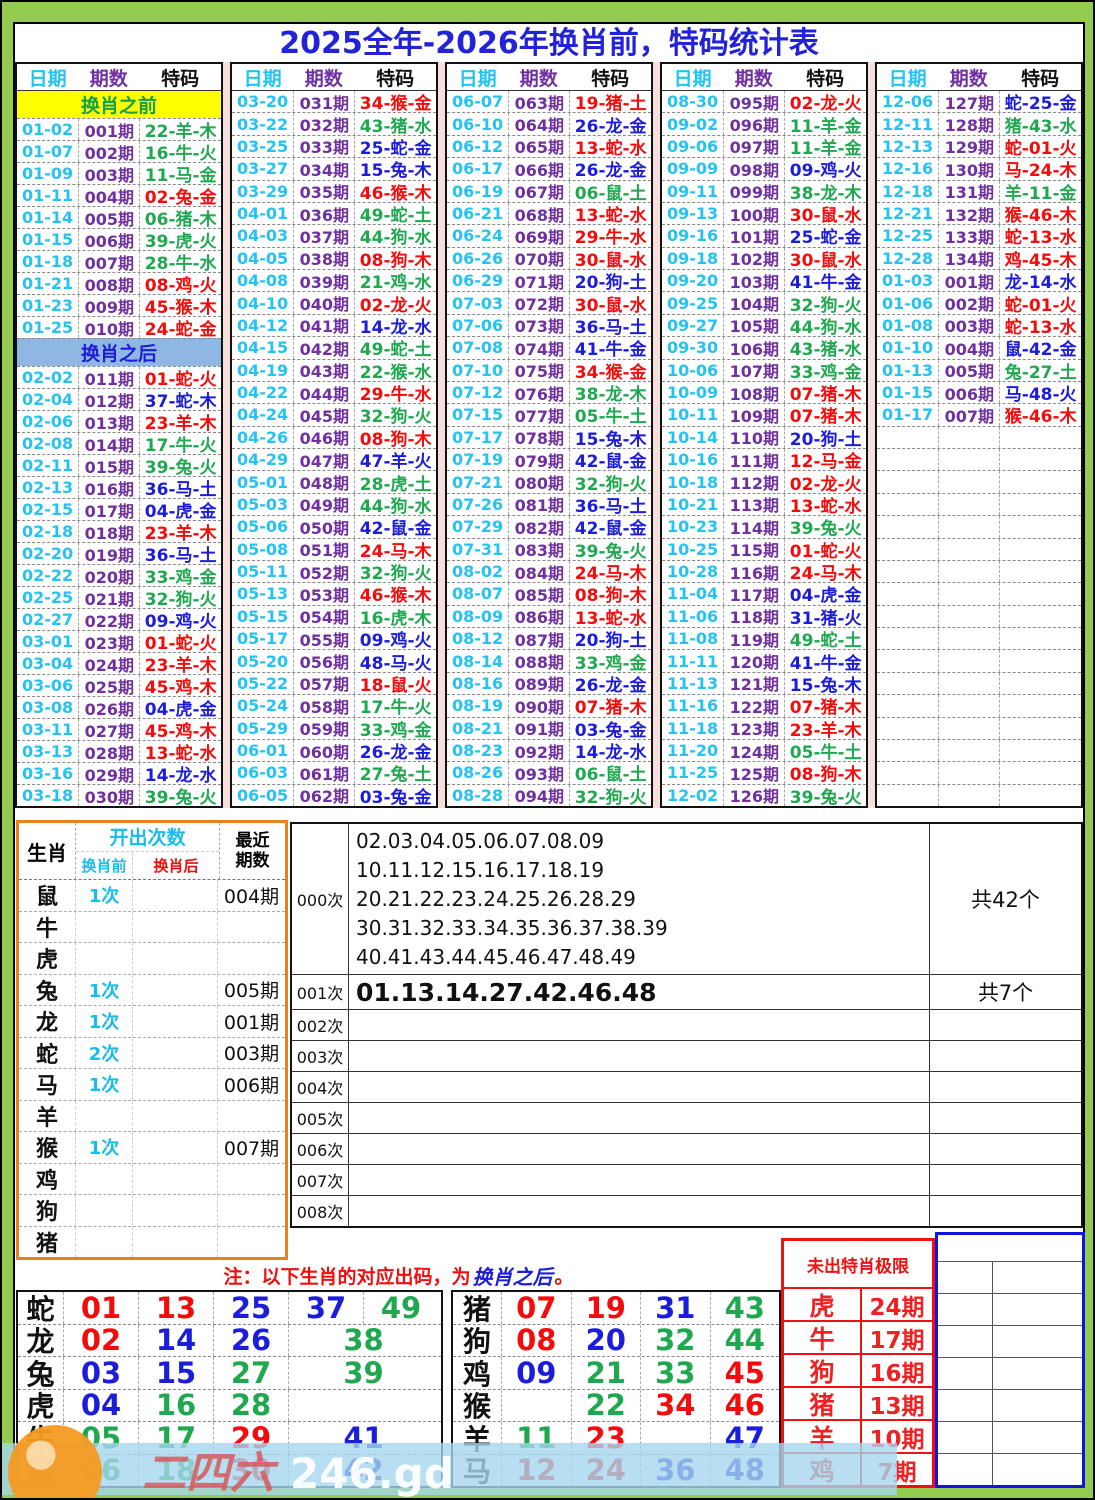 Image resolution: width=1095 pixels, height=1500 pixels. What do you see at coordinates (1005, 992) in the screenshot?
I see `frequency-total: 共7个` at bounding box center [1005, 992].